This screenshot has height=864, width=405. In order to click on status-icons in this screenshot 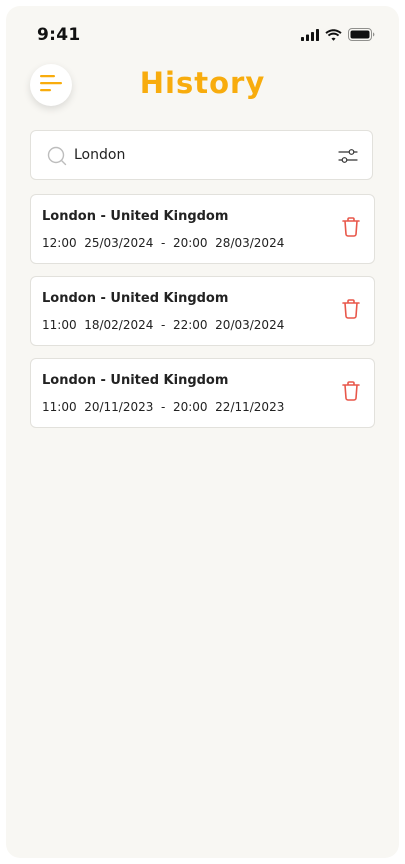, I will do `click(338, 35)`.